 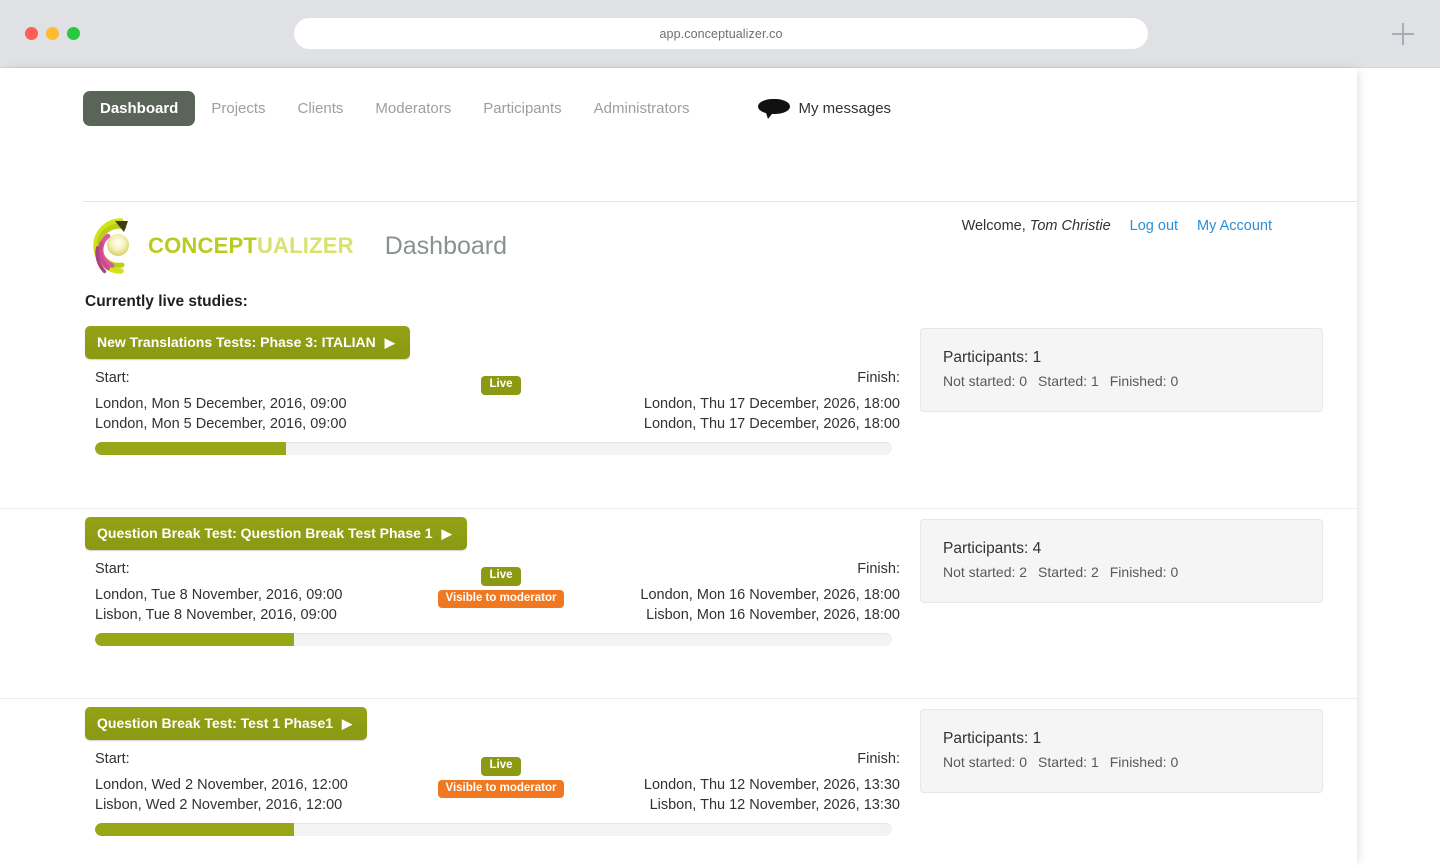 What do you see at coordinates (773, 614) in the screenshot?
I see `finish-time-line: Lisbon, Mon 16 November, 2026, 18:00` at bounding box center [773, 614].